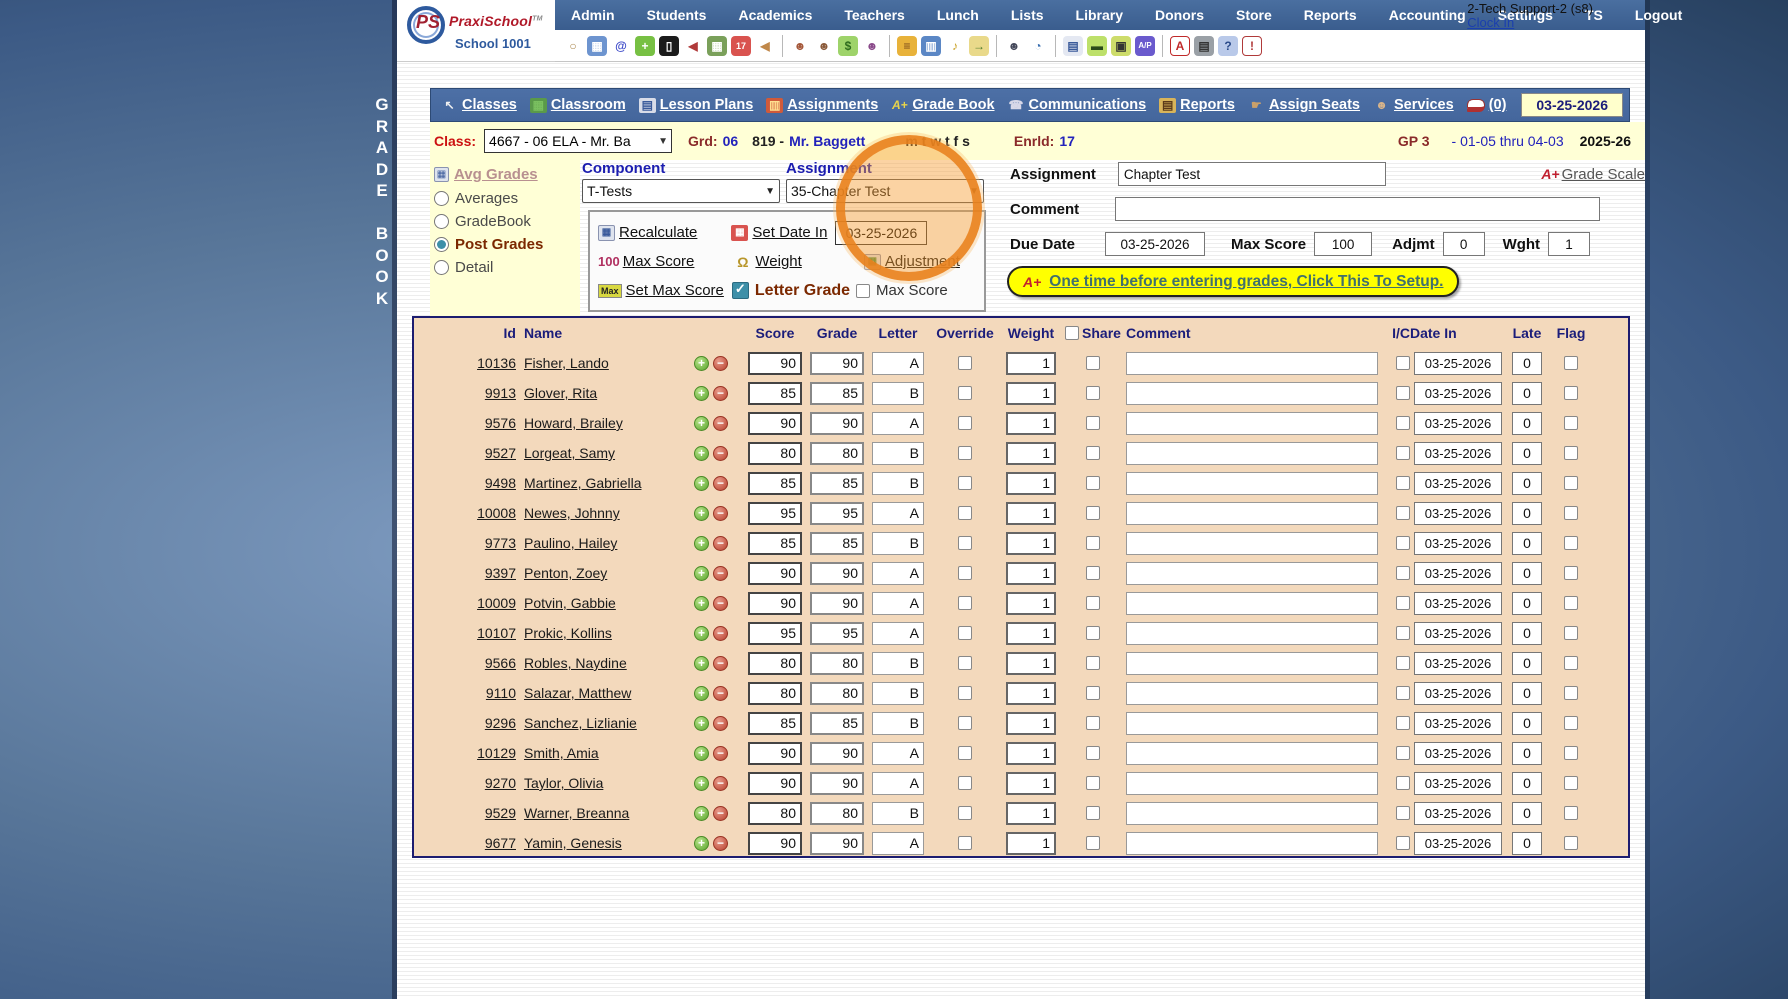  What do you see at coordinates (907, 45) in the screenshot?
I see `lunch-icon: ≡` at bounding box center [907, 45].